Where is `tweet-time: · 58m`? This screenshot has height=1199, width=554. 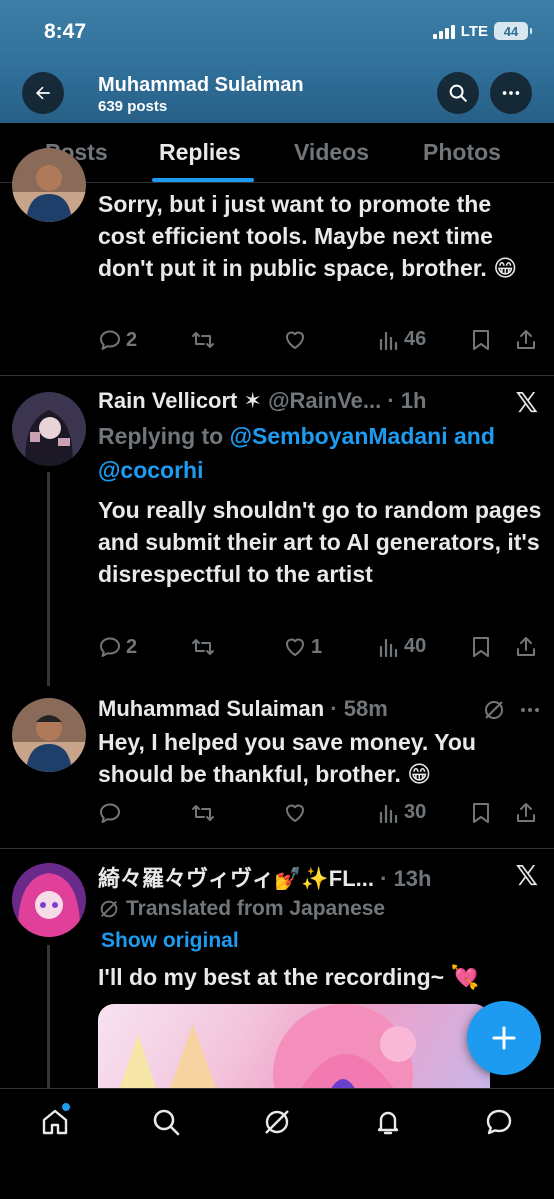 tweet-time: · 58m is located at coordinates (359, 708).